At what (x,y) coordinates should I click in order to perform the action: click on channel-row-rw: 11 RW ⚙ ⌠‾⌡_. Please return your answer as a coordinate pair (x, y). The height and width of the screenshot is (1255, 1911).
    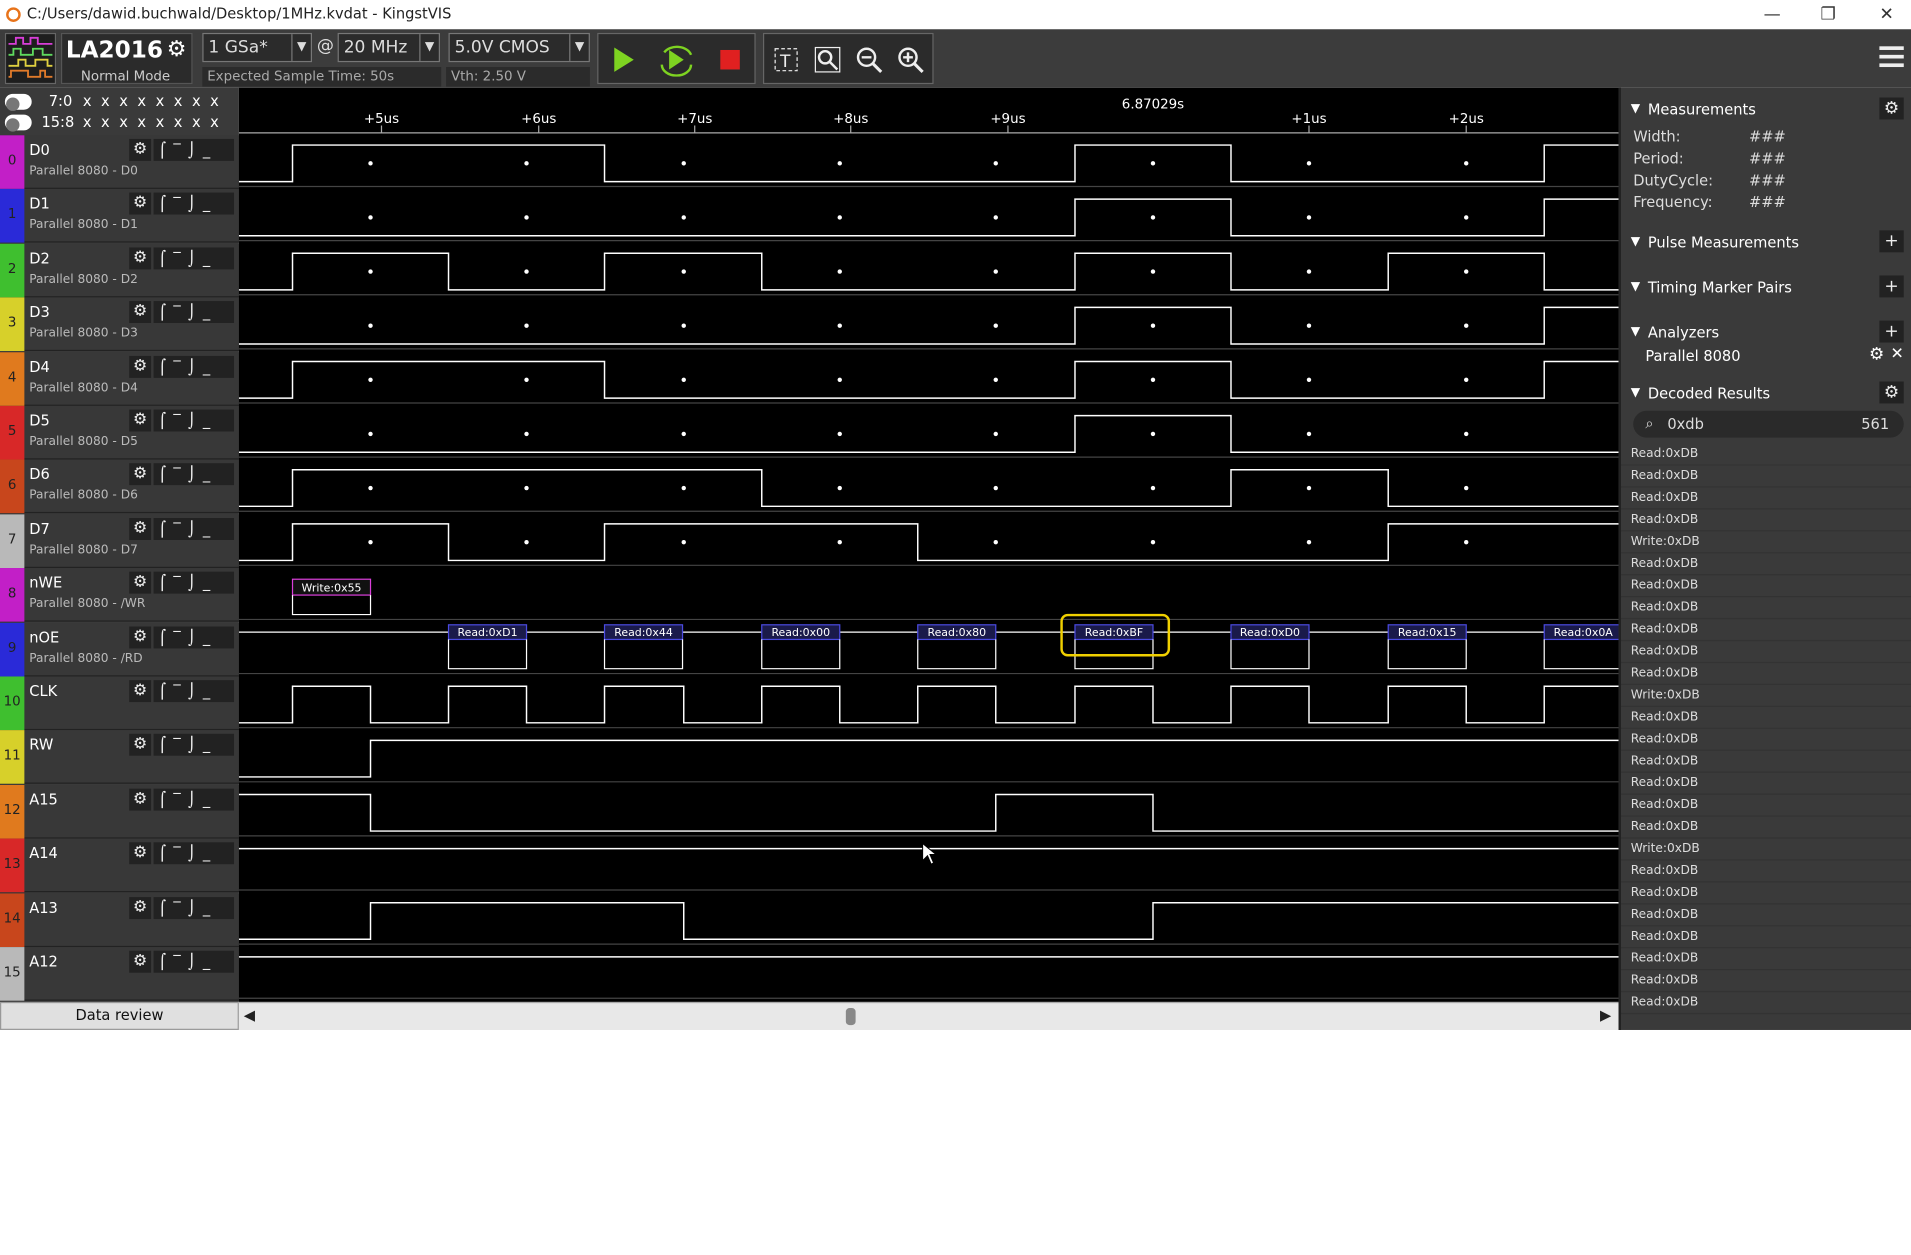
    Looking at the image, I should click on (119, 757).